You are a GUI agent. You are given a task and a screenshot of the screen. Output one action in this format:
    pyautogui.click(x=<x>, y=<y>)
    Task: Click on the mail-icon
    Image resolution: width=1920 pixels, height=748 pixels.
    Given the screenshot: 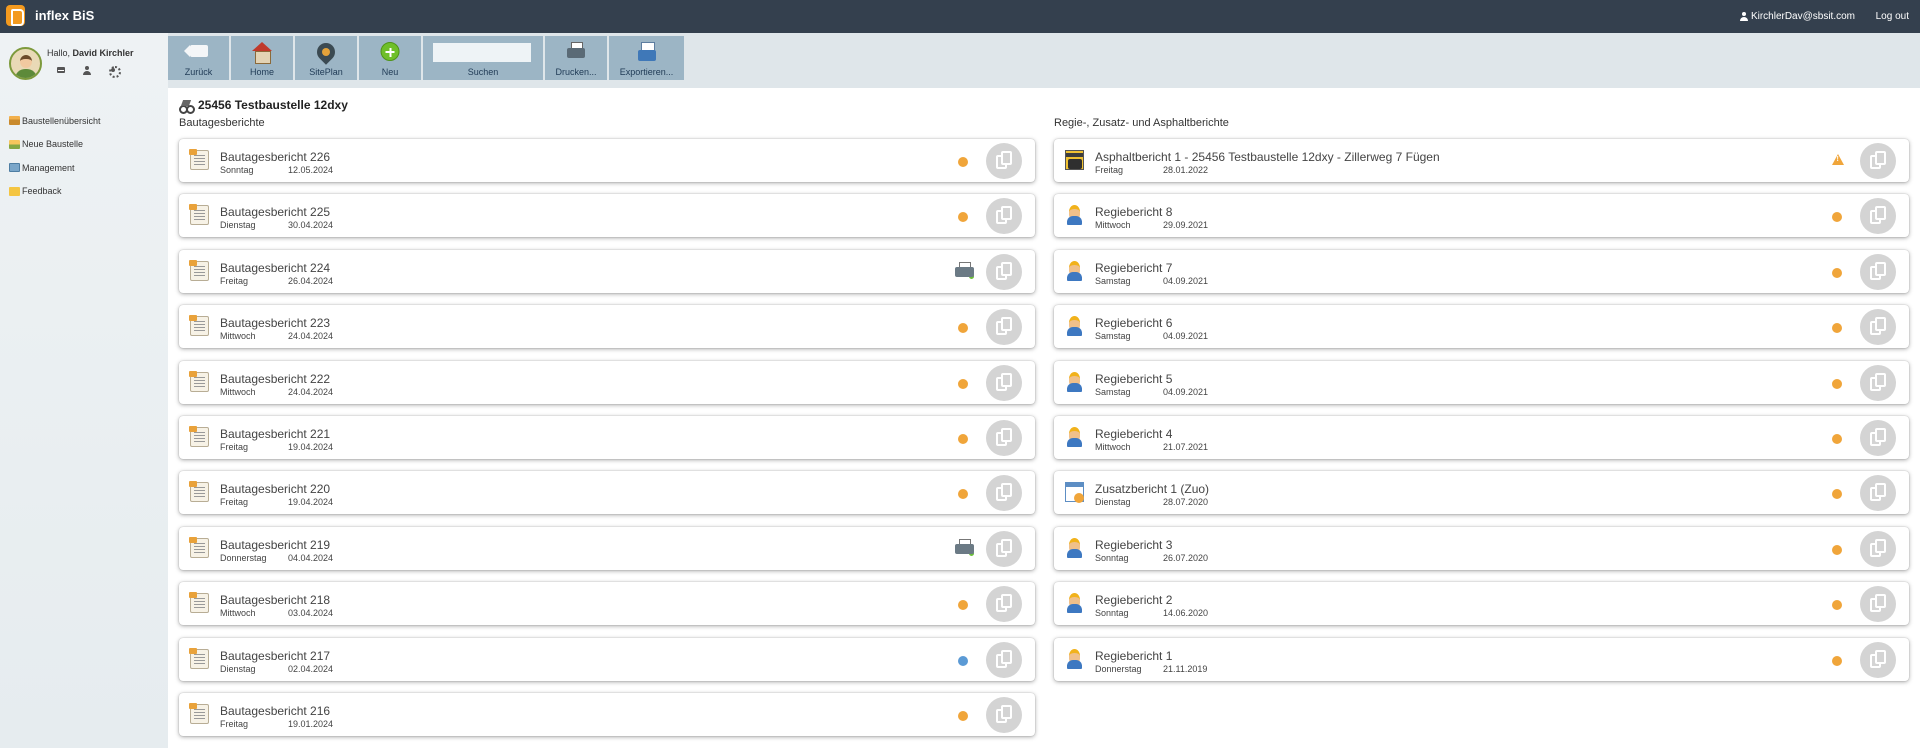 What is the action you would take?
    pyautogui.click(x=61, y=70)
    